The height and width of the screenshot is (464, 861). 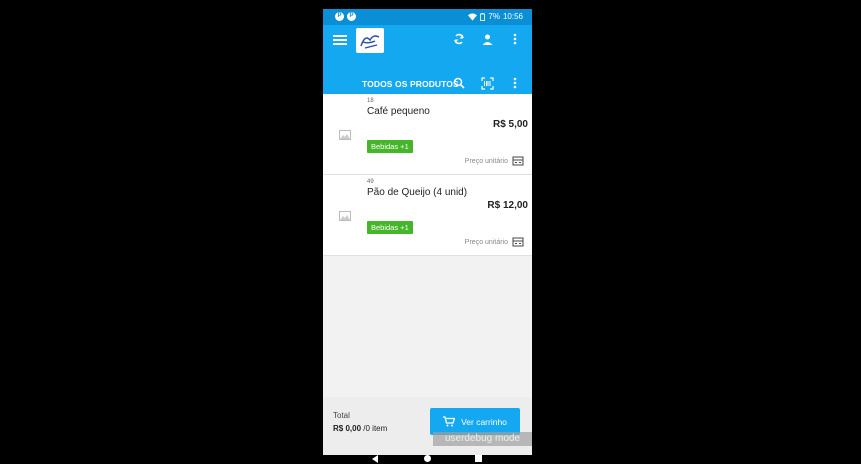 What do you see at coordinates (507, 205) in the screenshot?
I see `product-price: R$ 12,00` at bounding box center [507, 205].